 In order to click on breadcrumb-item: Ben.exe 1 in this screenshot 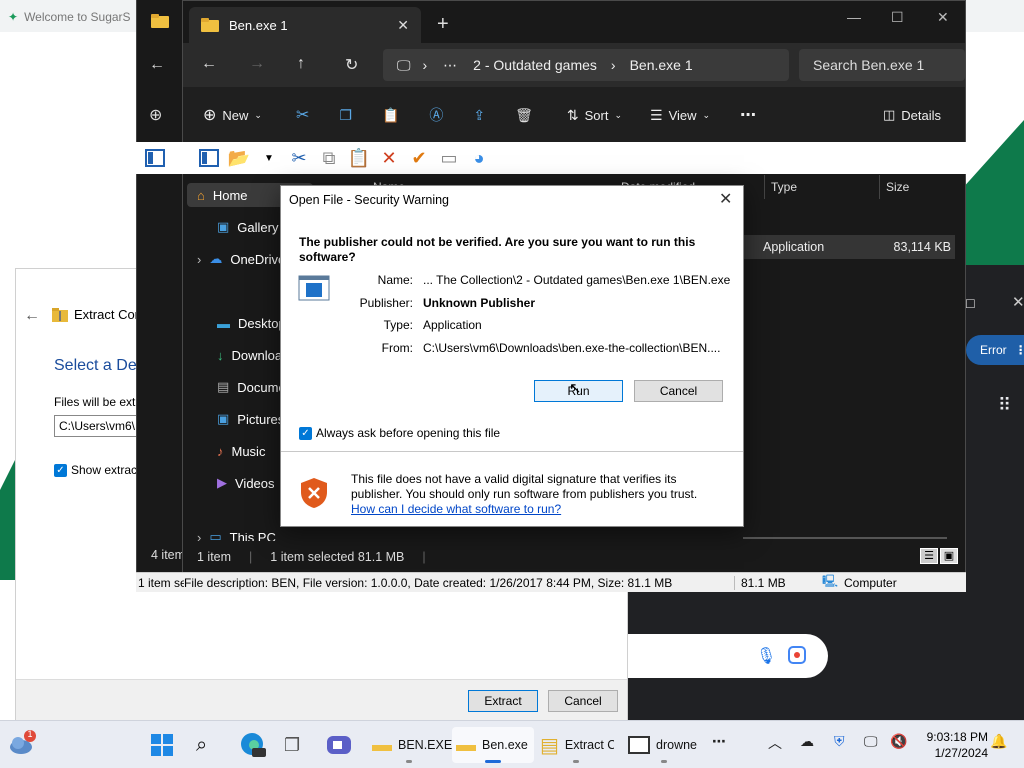, I will do `click(661, 65)`.